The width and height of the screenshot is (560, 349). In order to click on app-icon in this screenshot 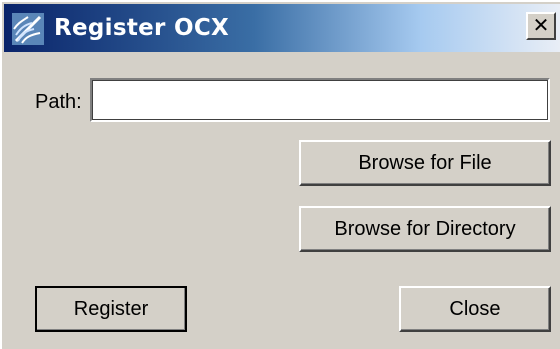, I will do `click(28, 29)`.